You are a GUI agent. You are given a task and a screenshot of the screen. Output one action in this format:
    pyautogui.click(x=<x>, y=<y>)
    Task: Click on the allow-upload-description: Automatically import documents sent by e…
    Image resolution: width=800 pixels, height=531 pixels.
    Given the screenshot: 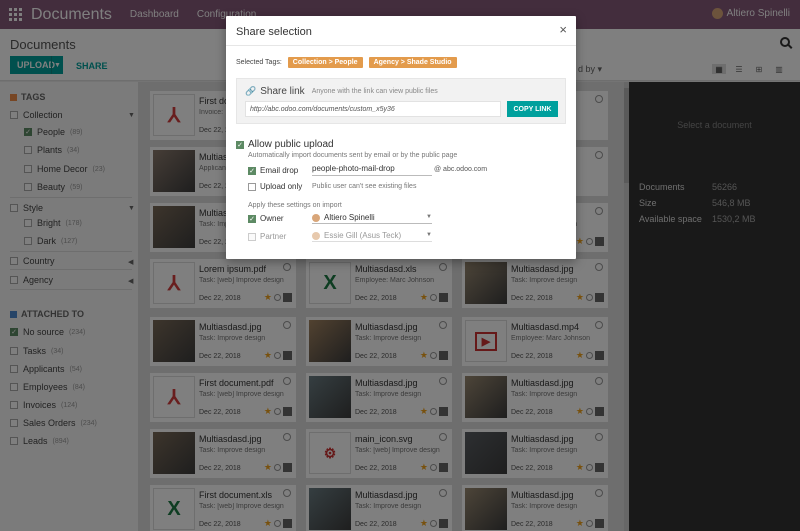 What is the action you would take?
    pyautogui.click(x=353, y=155)
    